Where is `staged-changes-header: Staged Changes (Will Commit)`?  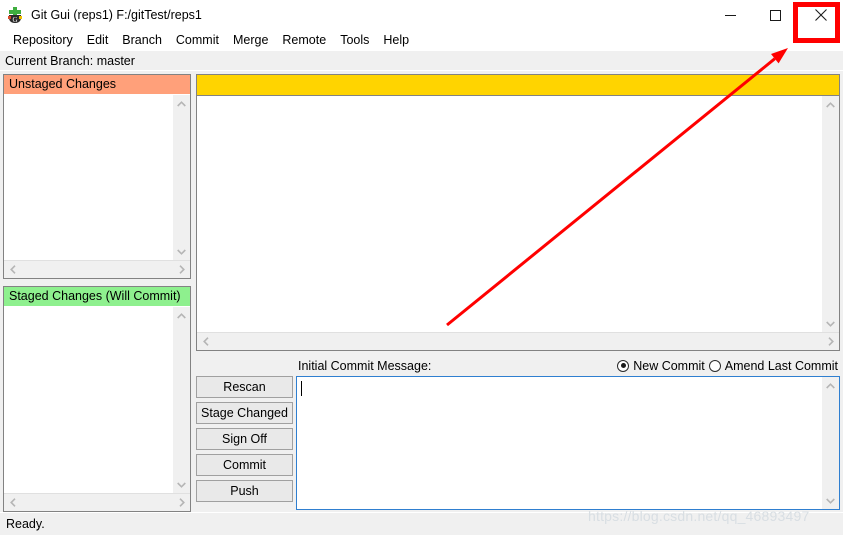 staged-changes-header: Staged Changes (Will Commit) is located at coordinates (97, 297).